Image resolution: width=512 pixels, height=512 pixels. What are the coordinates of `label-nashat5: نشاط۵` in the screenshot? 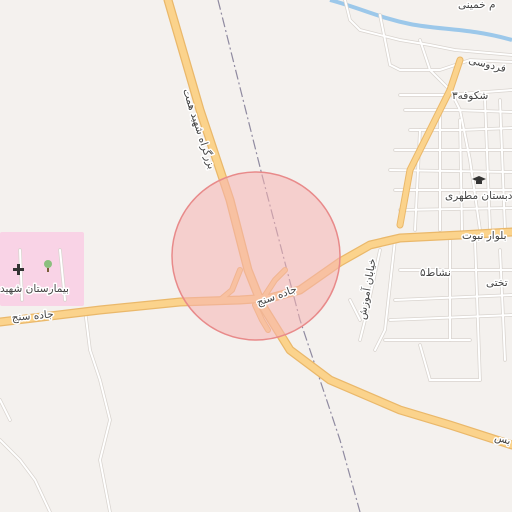 It's located at (435, 273).